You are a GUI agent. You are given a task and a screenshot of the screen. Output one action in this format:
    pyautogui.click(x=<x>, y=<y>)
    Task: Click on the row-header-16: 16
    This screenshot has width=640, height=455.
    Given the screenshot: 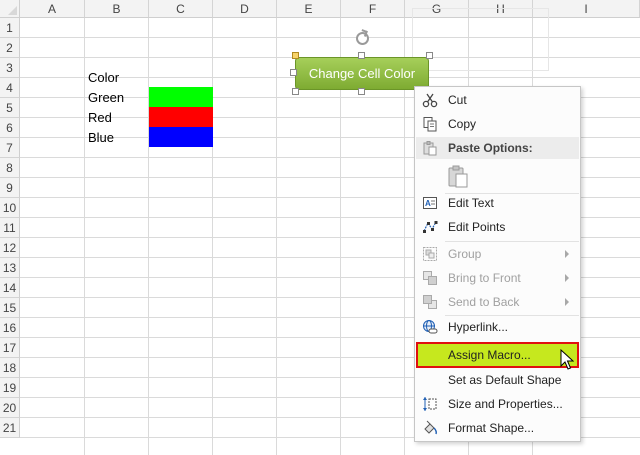 What is the action you would take?
    pyautogui.click(x=10, y=328)
    